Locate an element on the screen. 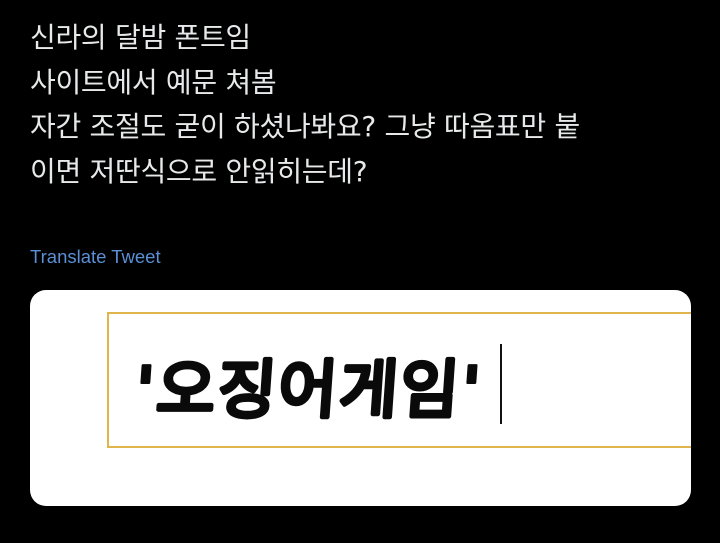 This screenshot has height=543, width=720. tweet-text-line: 사이트에서 예문 쳐봄 is located at coordinates (153, 82).